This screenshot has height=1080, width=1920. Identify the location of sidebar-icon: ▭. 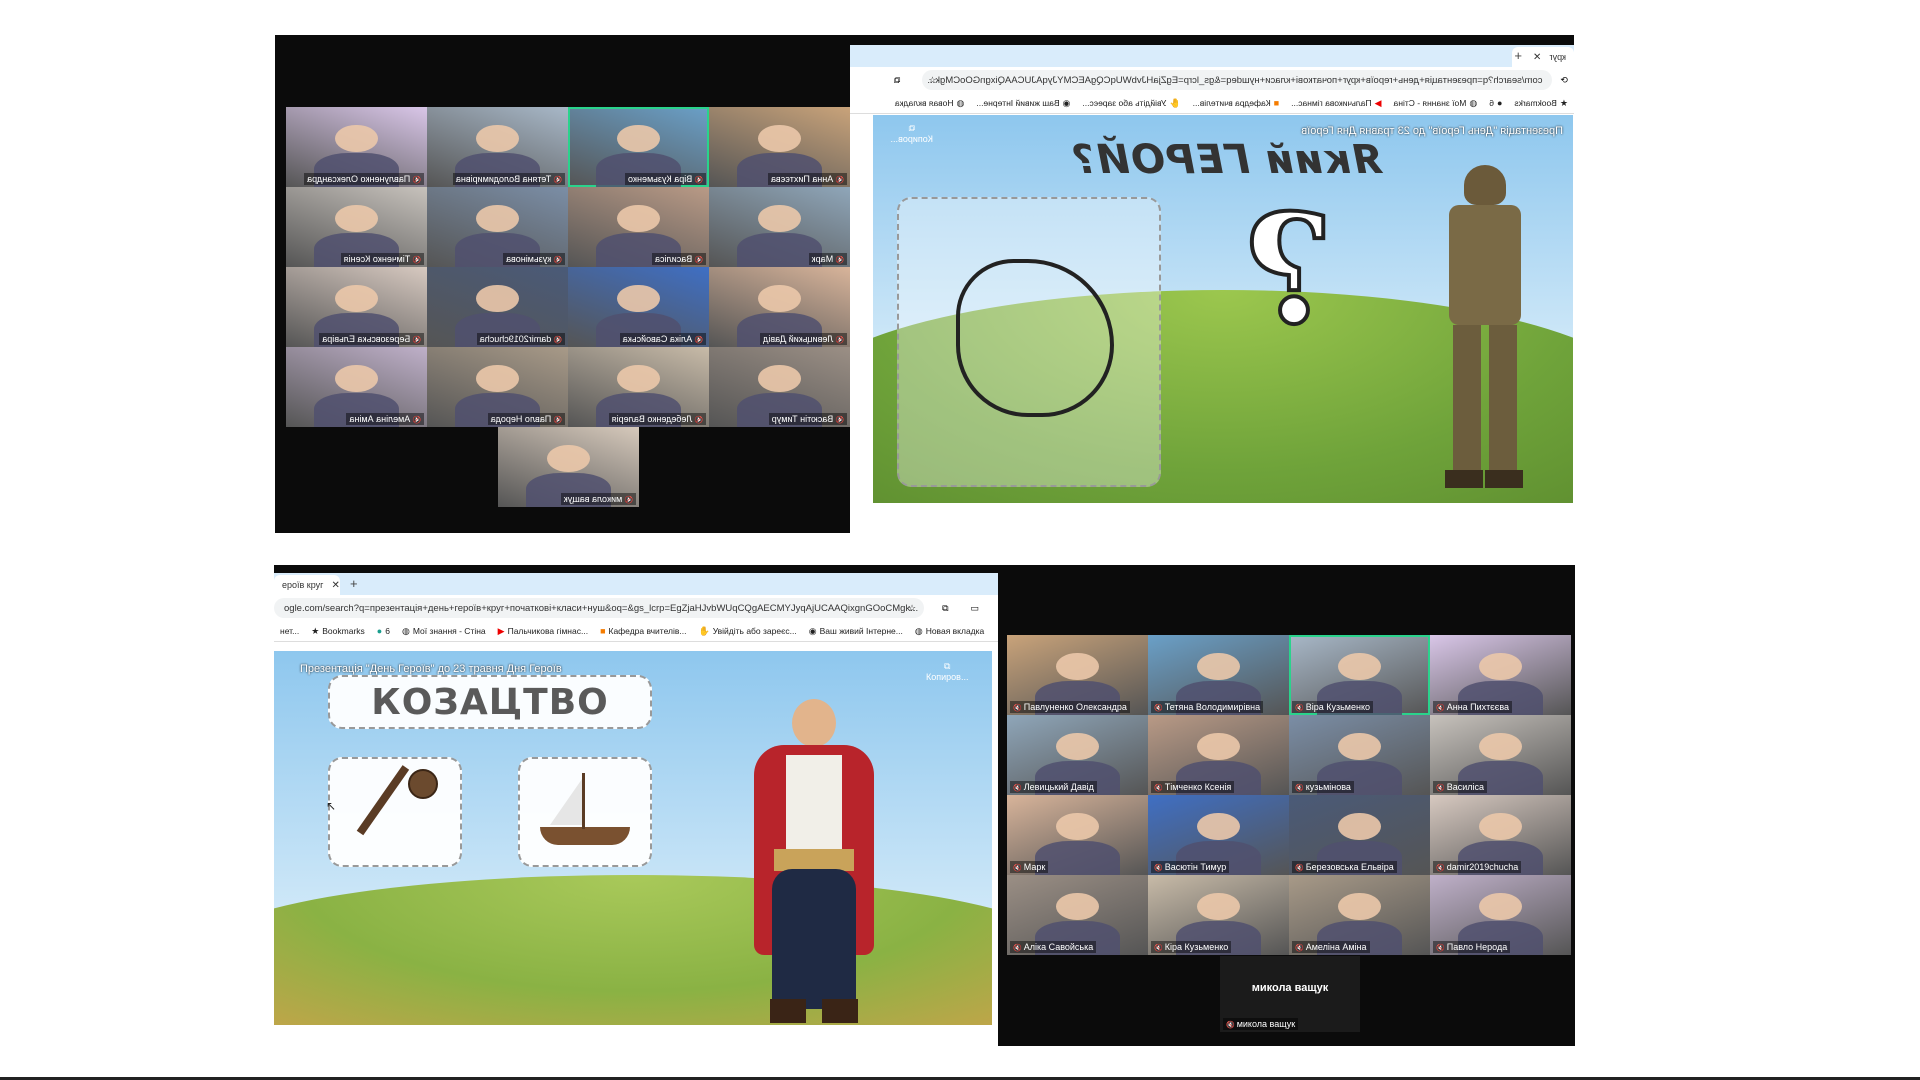
(975, 608).